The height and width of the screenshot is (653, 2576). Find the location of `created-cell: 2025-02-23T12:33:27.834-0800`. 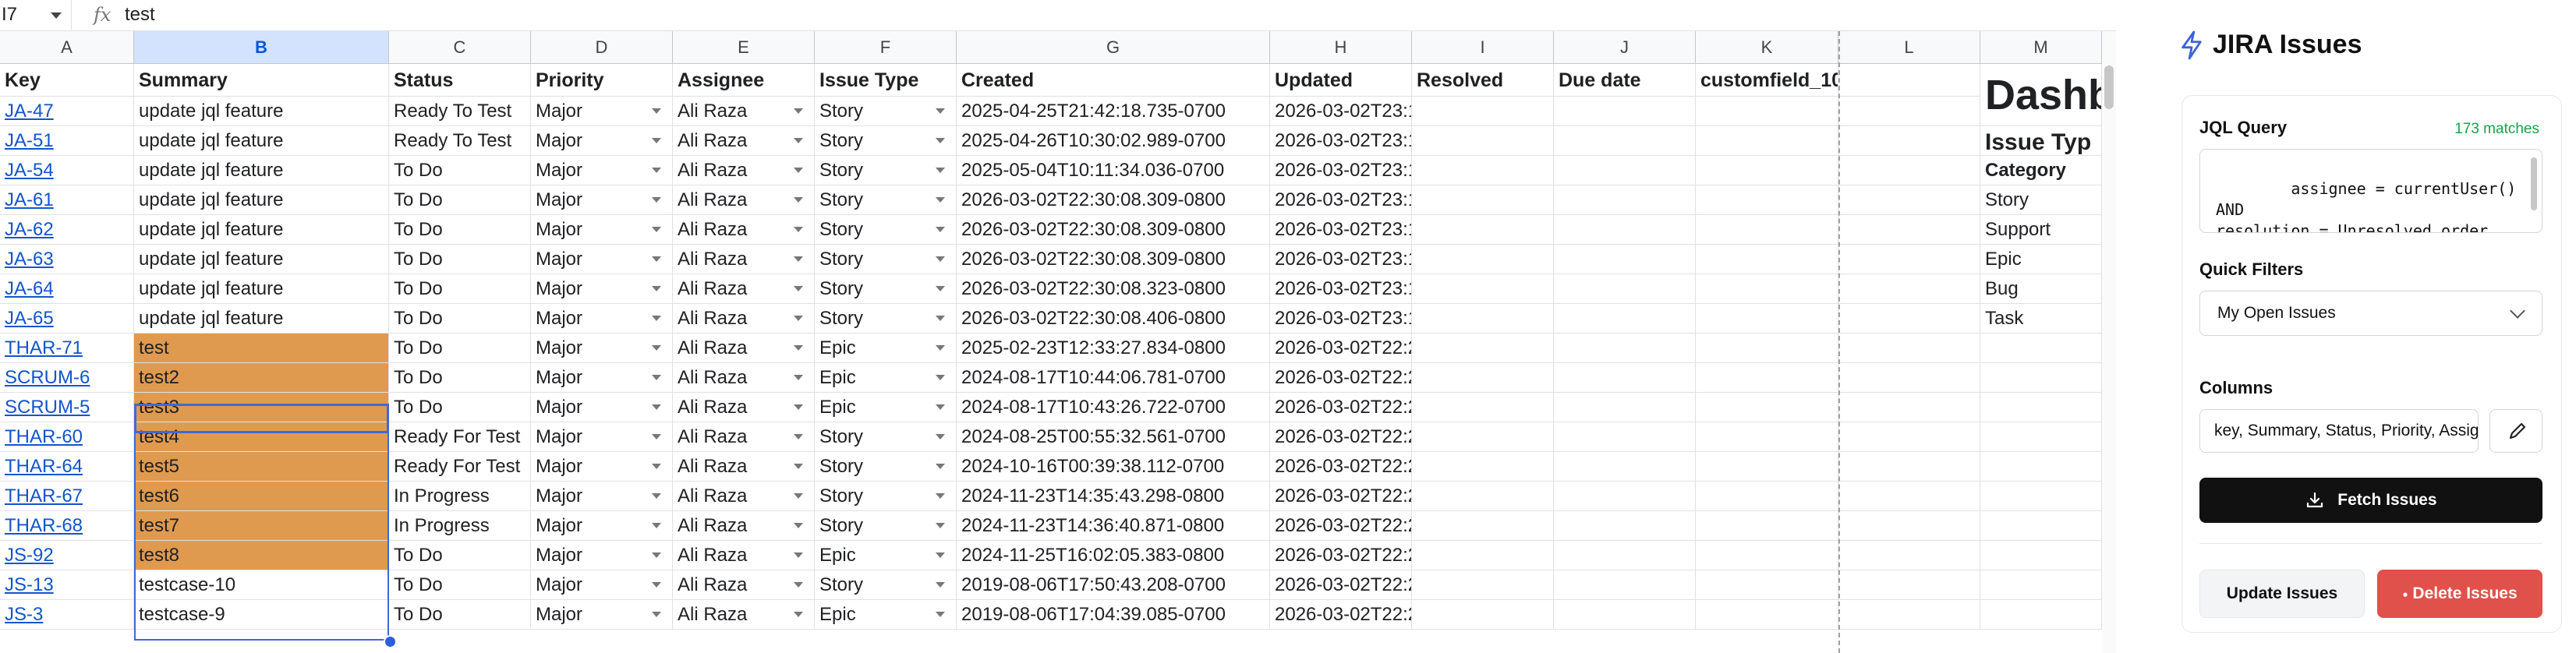

created-cell: 2025-02-23T12:33:27.834-0800 is located at coordinates (1113, 348).